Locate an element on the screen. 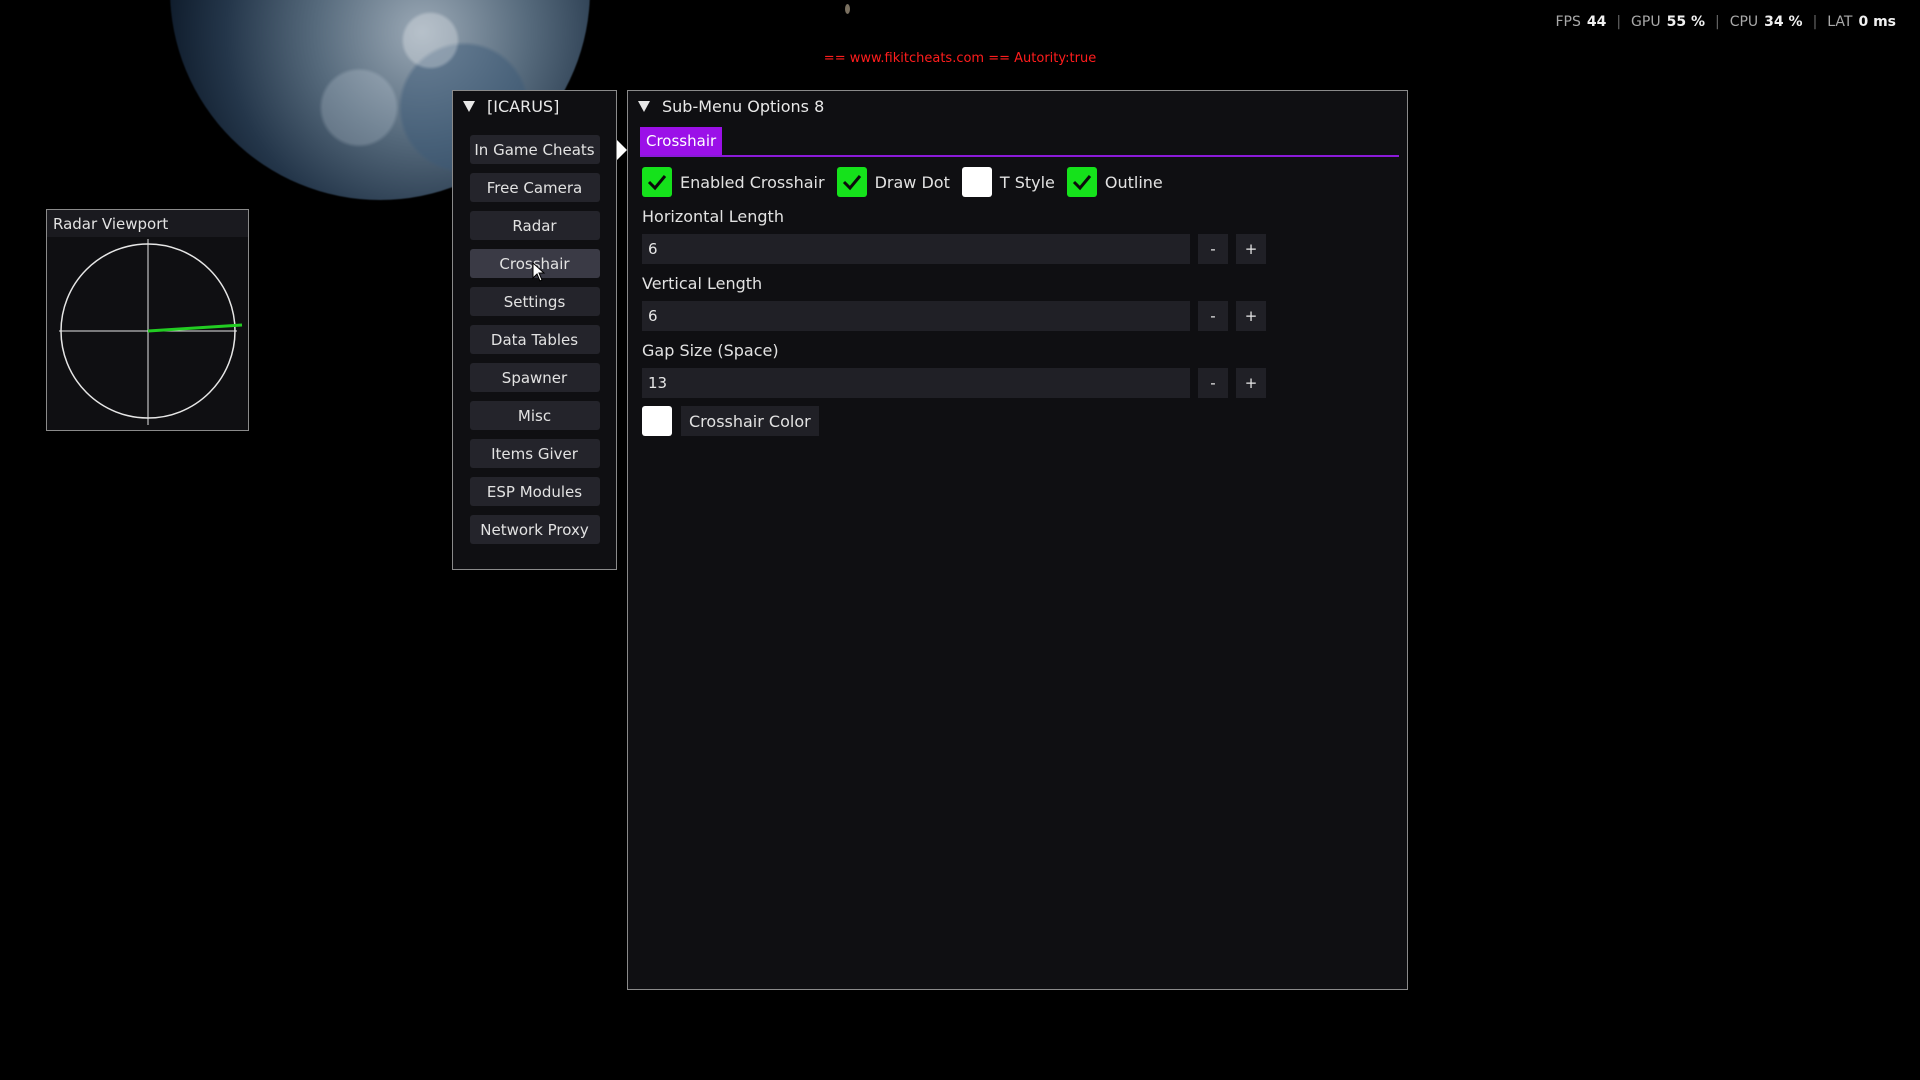 The width and height of the screenshot is (1920, 1080). tab-crosshair: Crosshair is located at coordinates (681, 141).